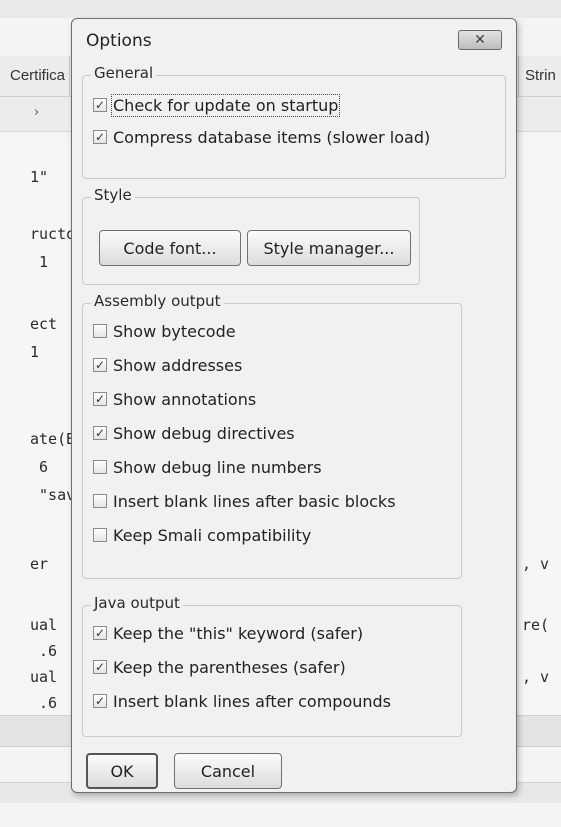  Describe the element at coordinates (53, 439) in the screenshot. I see `code-line: ate(B` at that location.